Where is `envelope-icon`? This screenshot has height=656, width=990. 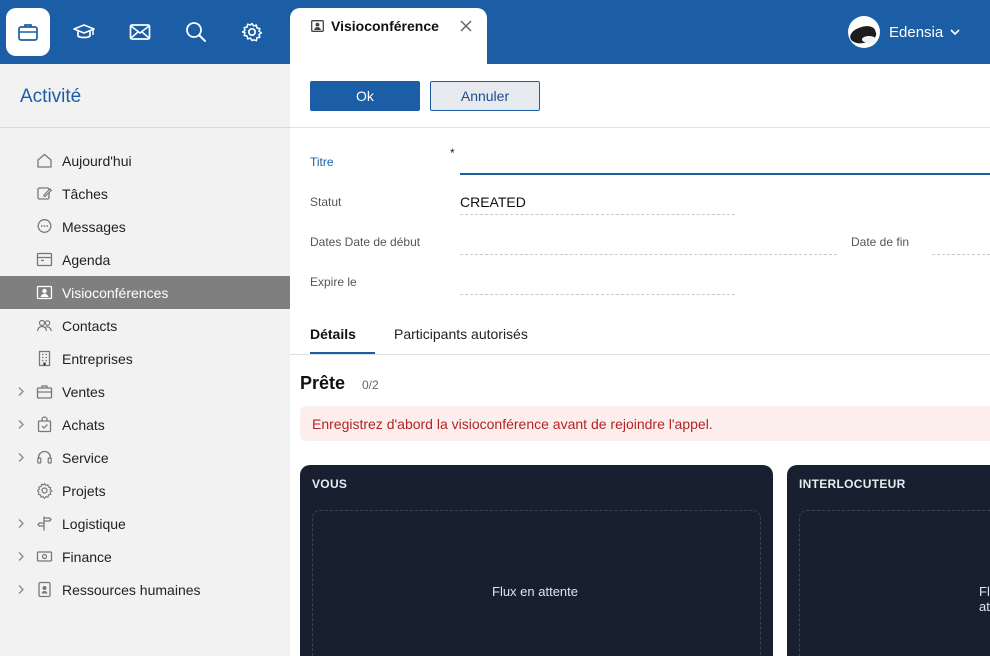 envelope-icon is located at coordinates (140, 32).